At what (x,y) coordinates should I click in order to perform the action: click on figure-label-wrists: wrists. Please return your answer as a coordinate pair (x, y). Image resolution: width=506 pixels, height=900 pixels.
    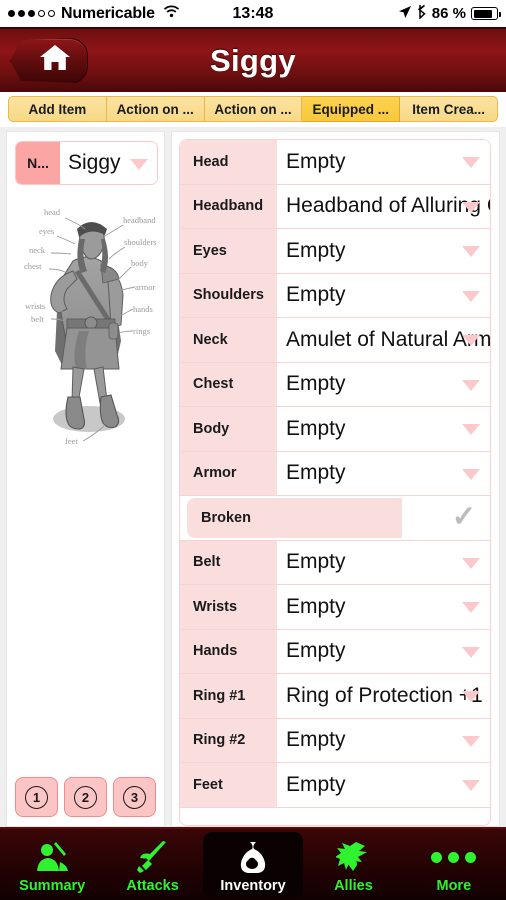
    Looking at the image, I should click on (35, 306).